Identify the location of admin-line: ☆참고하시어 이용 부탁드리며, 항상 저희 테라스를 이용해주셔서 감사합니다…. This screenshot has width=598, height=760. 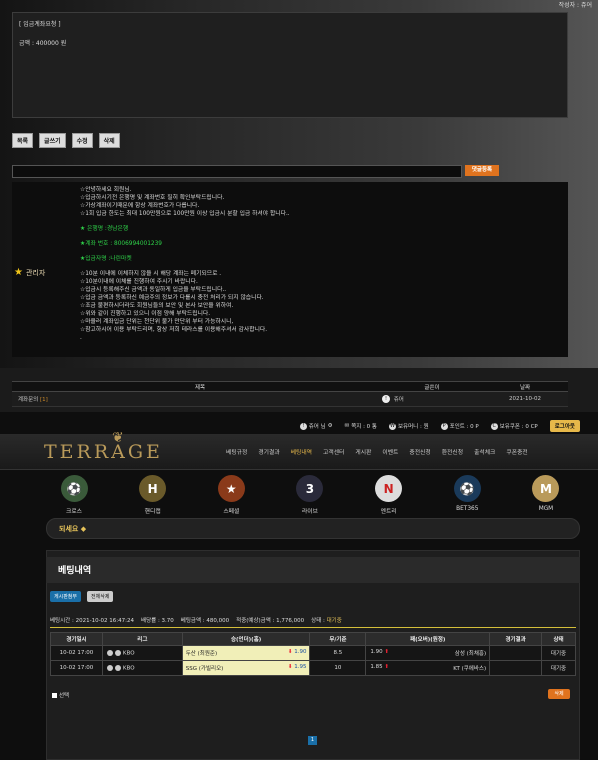
(174, 330).